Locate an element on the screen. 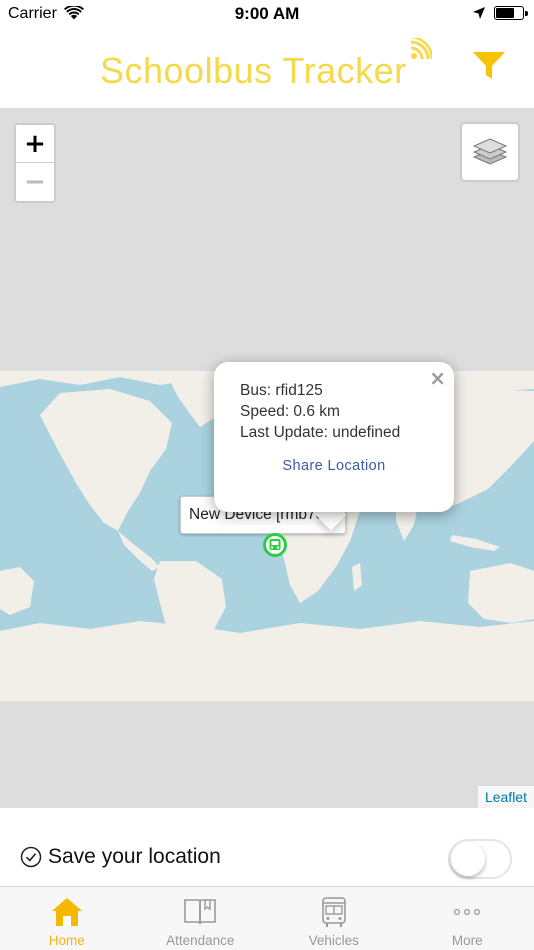 This screenshot has height=950, width=534. toggle-knob is located at coordinates (468, 859).